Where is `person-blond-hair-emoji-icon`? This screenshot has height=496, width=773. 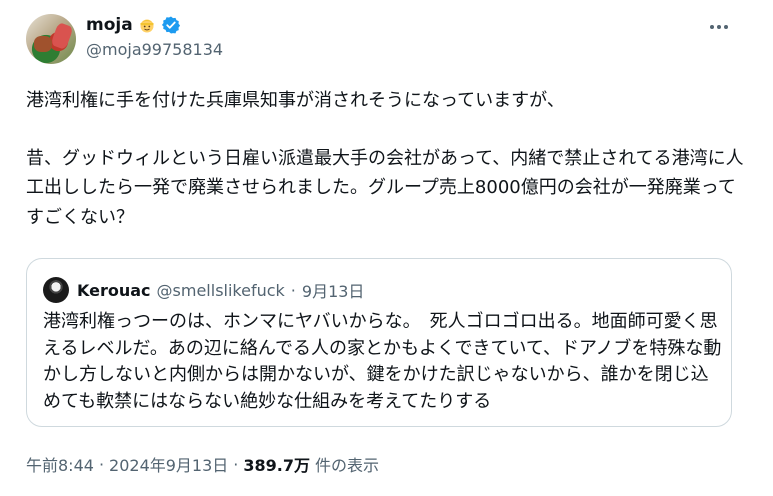 person-blond-hair-emoji-icon is located at coordinates (147, 25).